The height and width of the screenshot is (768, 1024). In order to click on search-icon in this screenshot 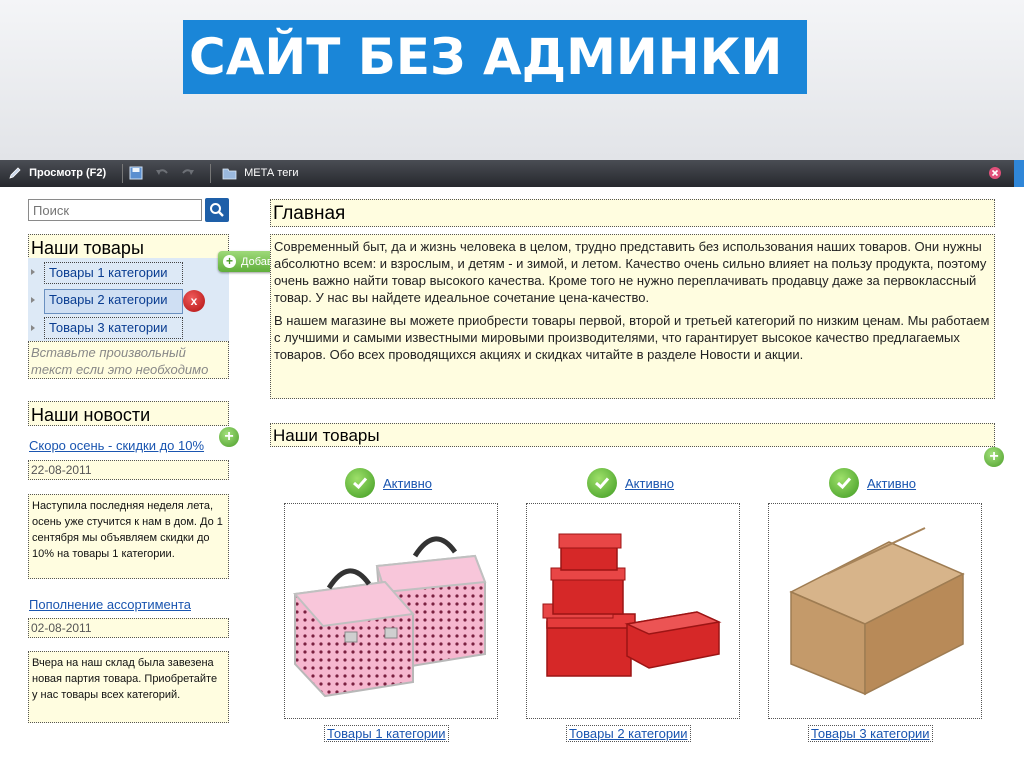, I will do `click(217, 210)`.